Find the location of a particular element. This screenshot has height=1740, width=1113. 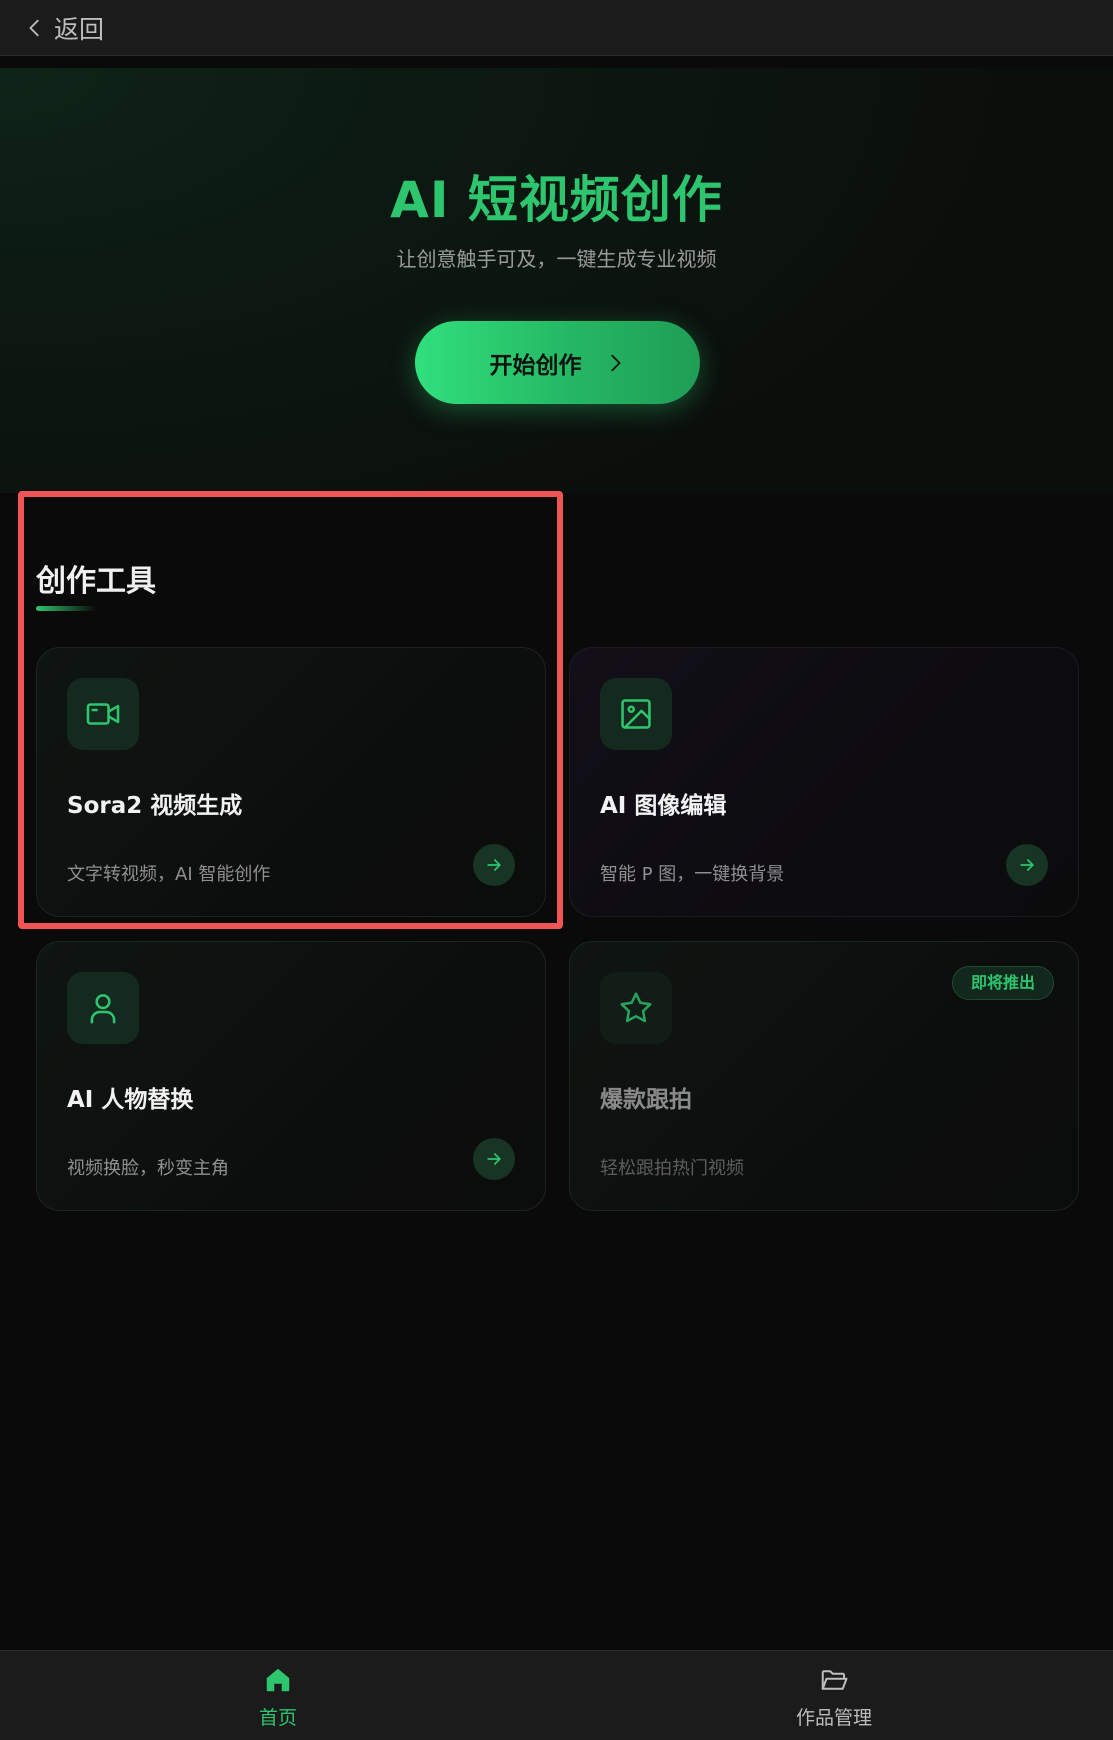

top-bar: 返回 is located at coordinates (556, 28).